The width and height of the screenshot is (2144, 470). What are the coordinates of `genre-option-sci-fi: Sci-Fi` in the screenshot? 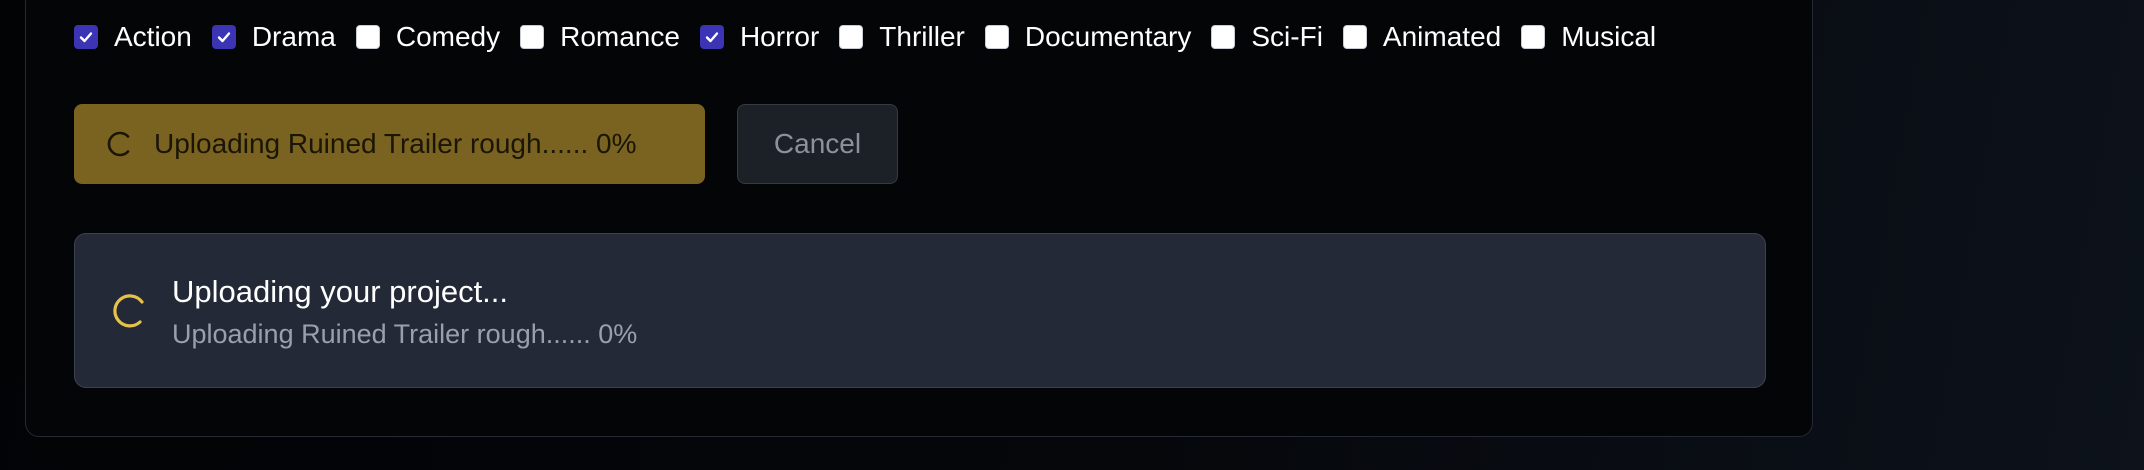 It's located at (1267, 37).